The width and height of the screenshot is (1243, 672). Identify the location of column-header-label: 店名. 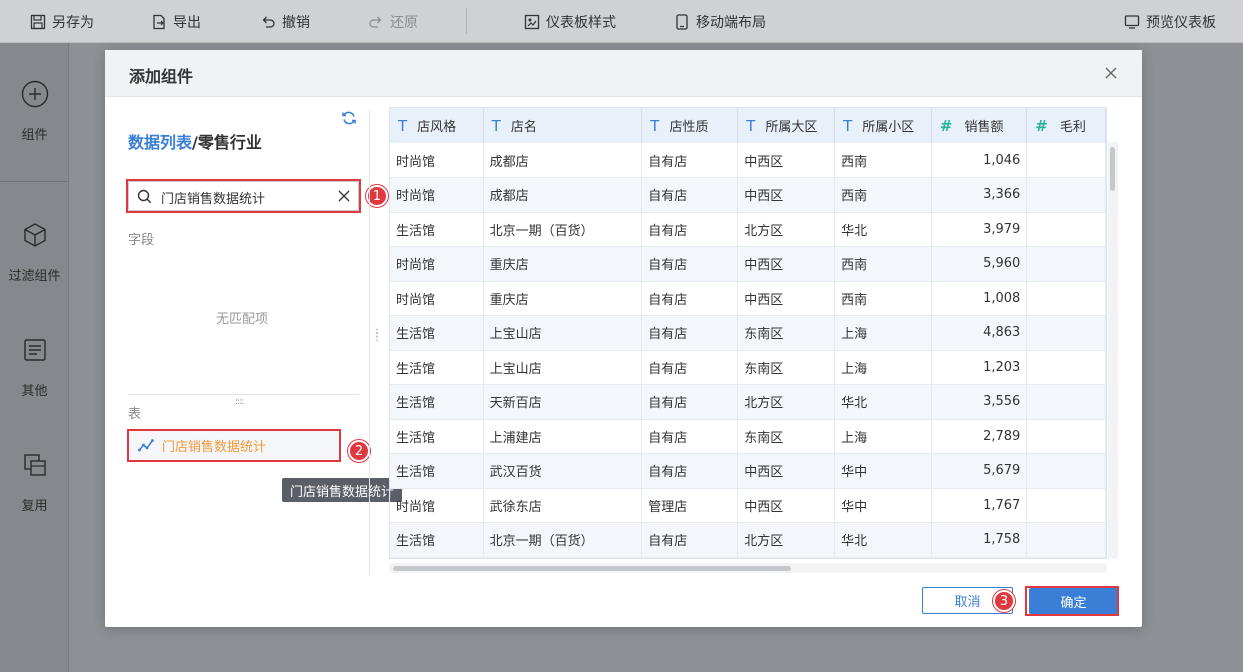
(523, 127).